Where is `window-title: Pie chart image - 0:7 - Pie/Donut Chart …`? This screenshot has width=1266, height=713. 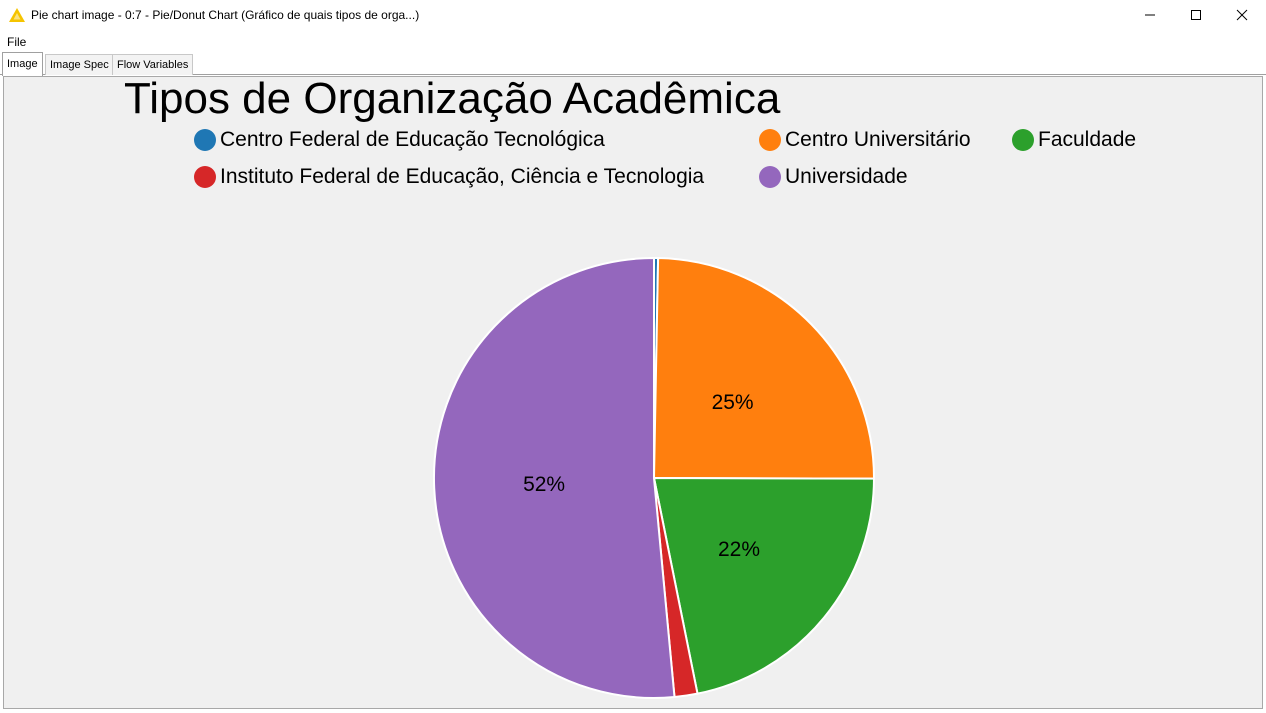
window-title: Pie chart image - 0:7 - Pie/Donut Chart … is located at coordinates (225, 15).